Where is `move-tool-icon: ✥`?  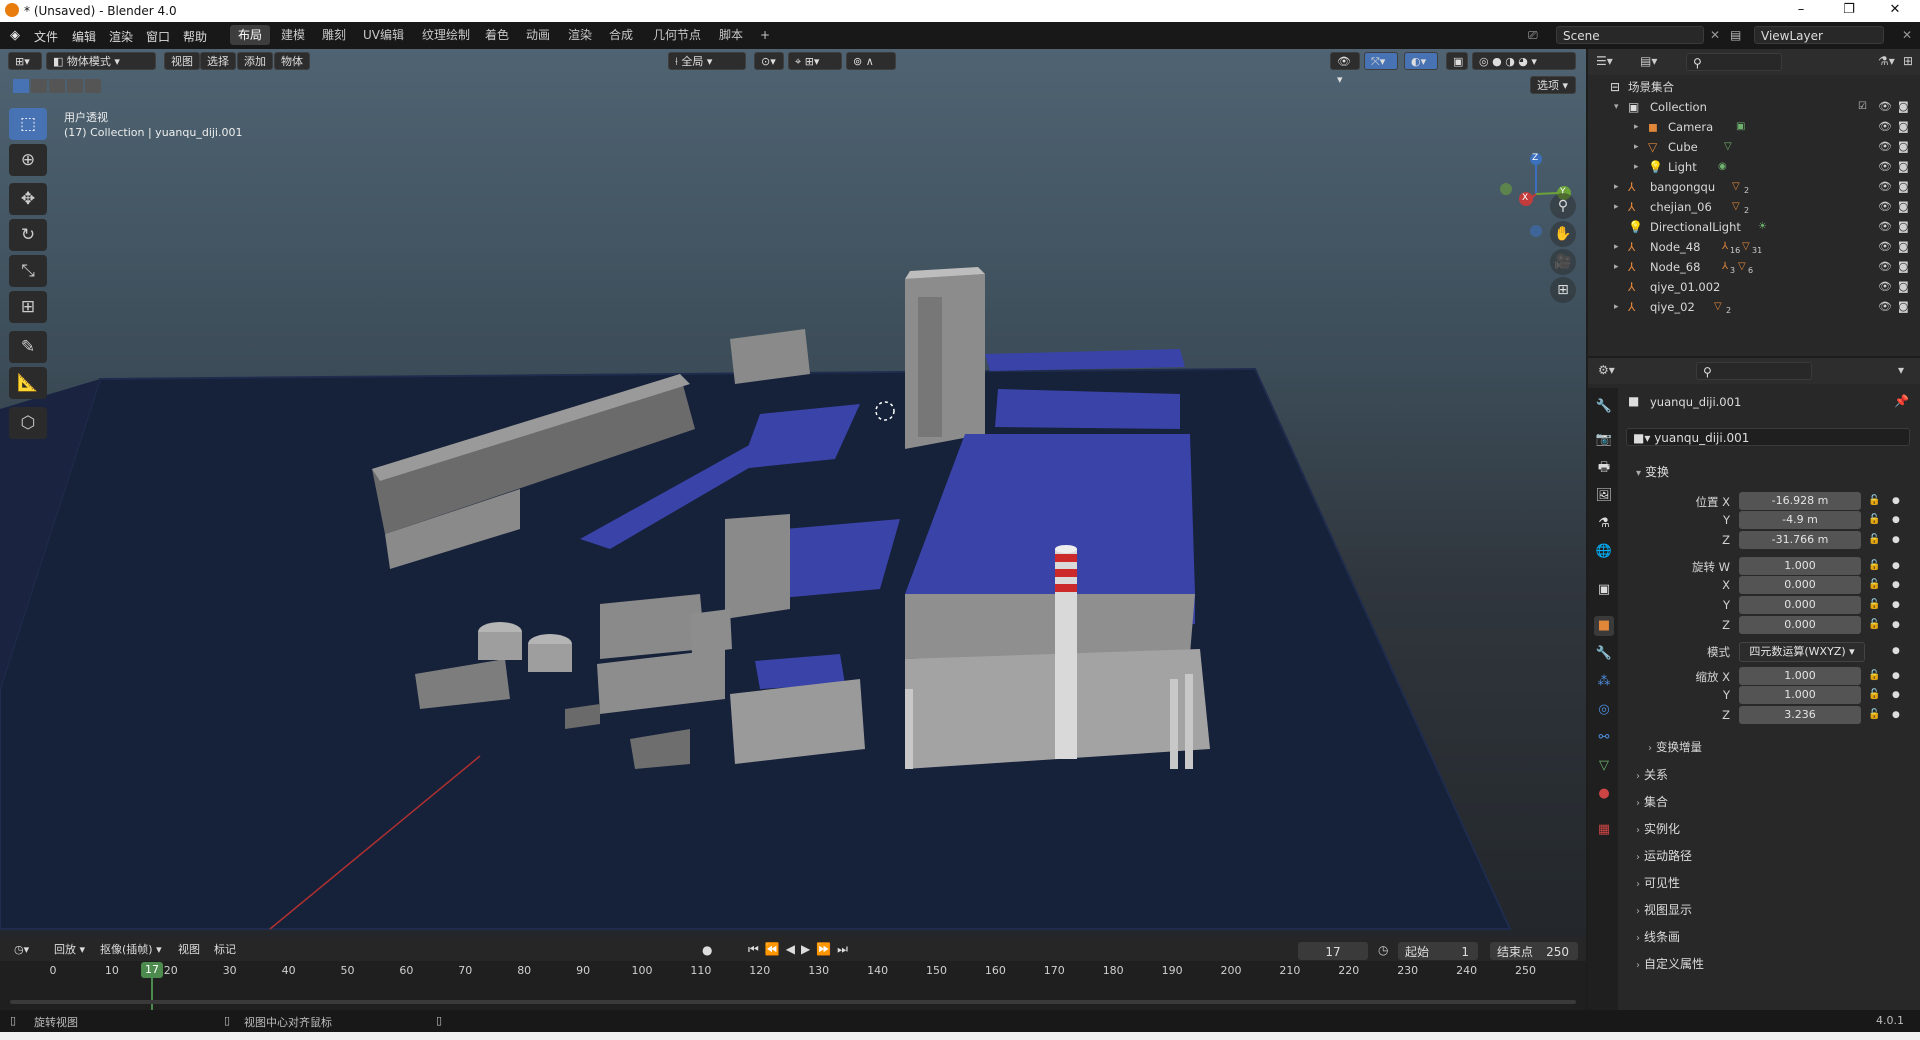 move-tool-icon: ✥ is located at coordinates (28, 199).